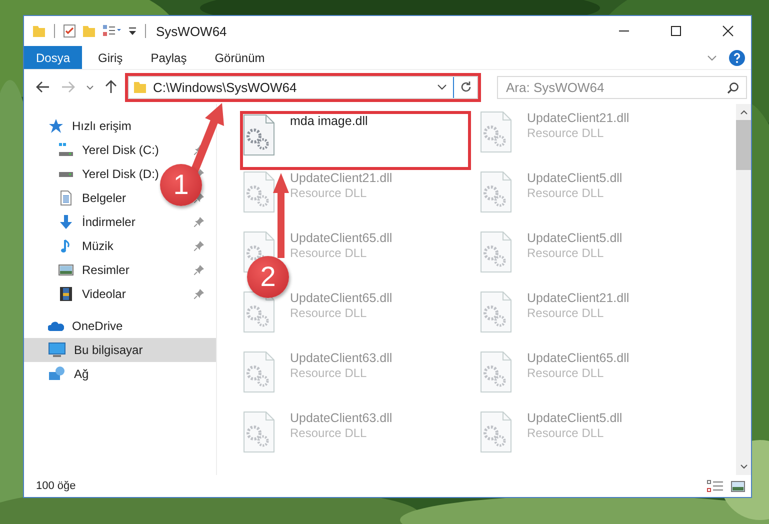  I want to click on network-icon, so click(57, 374).